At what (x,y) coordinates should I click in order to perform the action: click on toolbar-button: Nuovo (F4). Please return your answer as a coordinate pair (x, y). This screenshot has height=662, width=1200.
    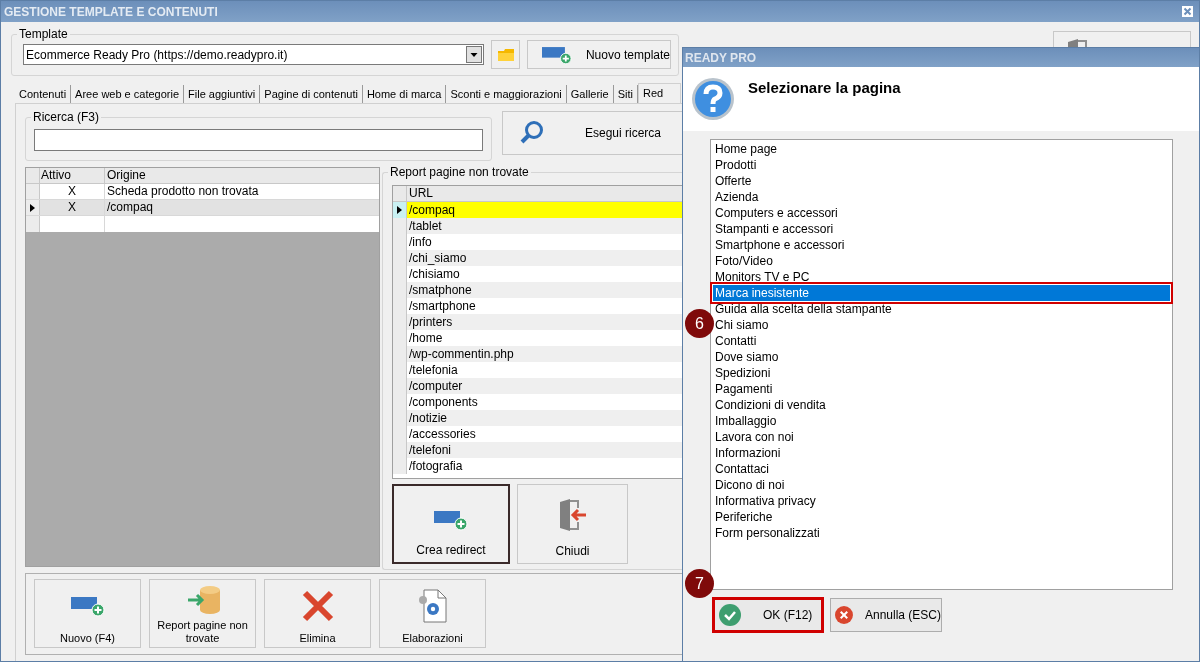
    Looking at the image, I should click on (87, 613).